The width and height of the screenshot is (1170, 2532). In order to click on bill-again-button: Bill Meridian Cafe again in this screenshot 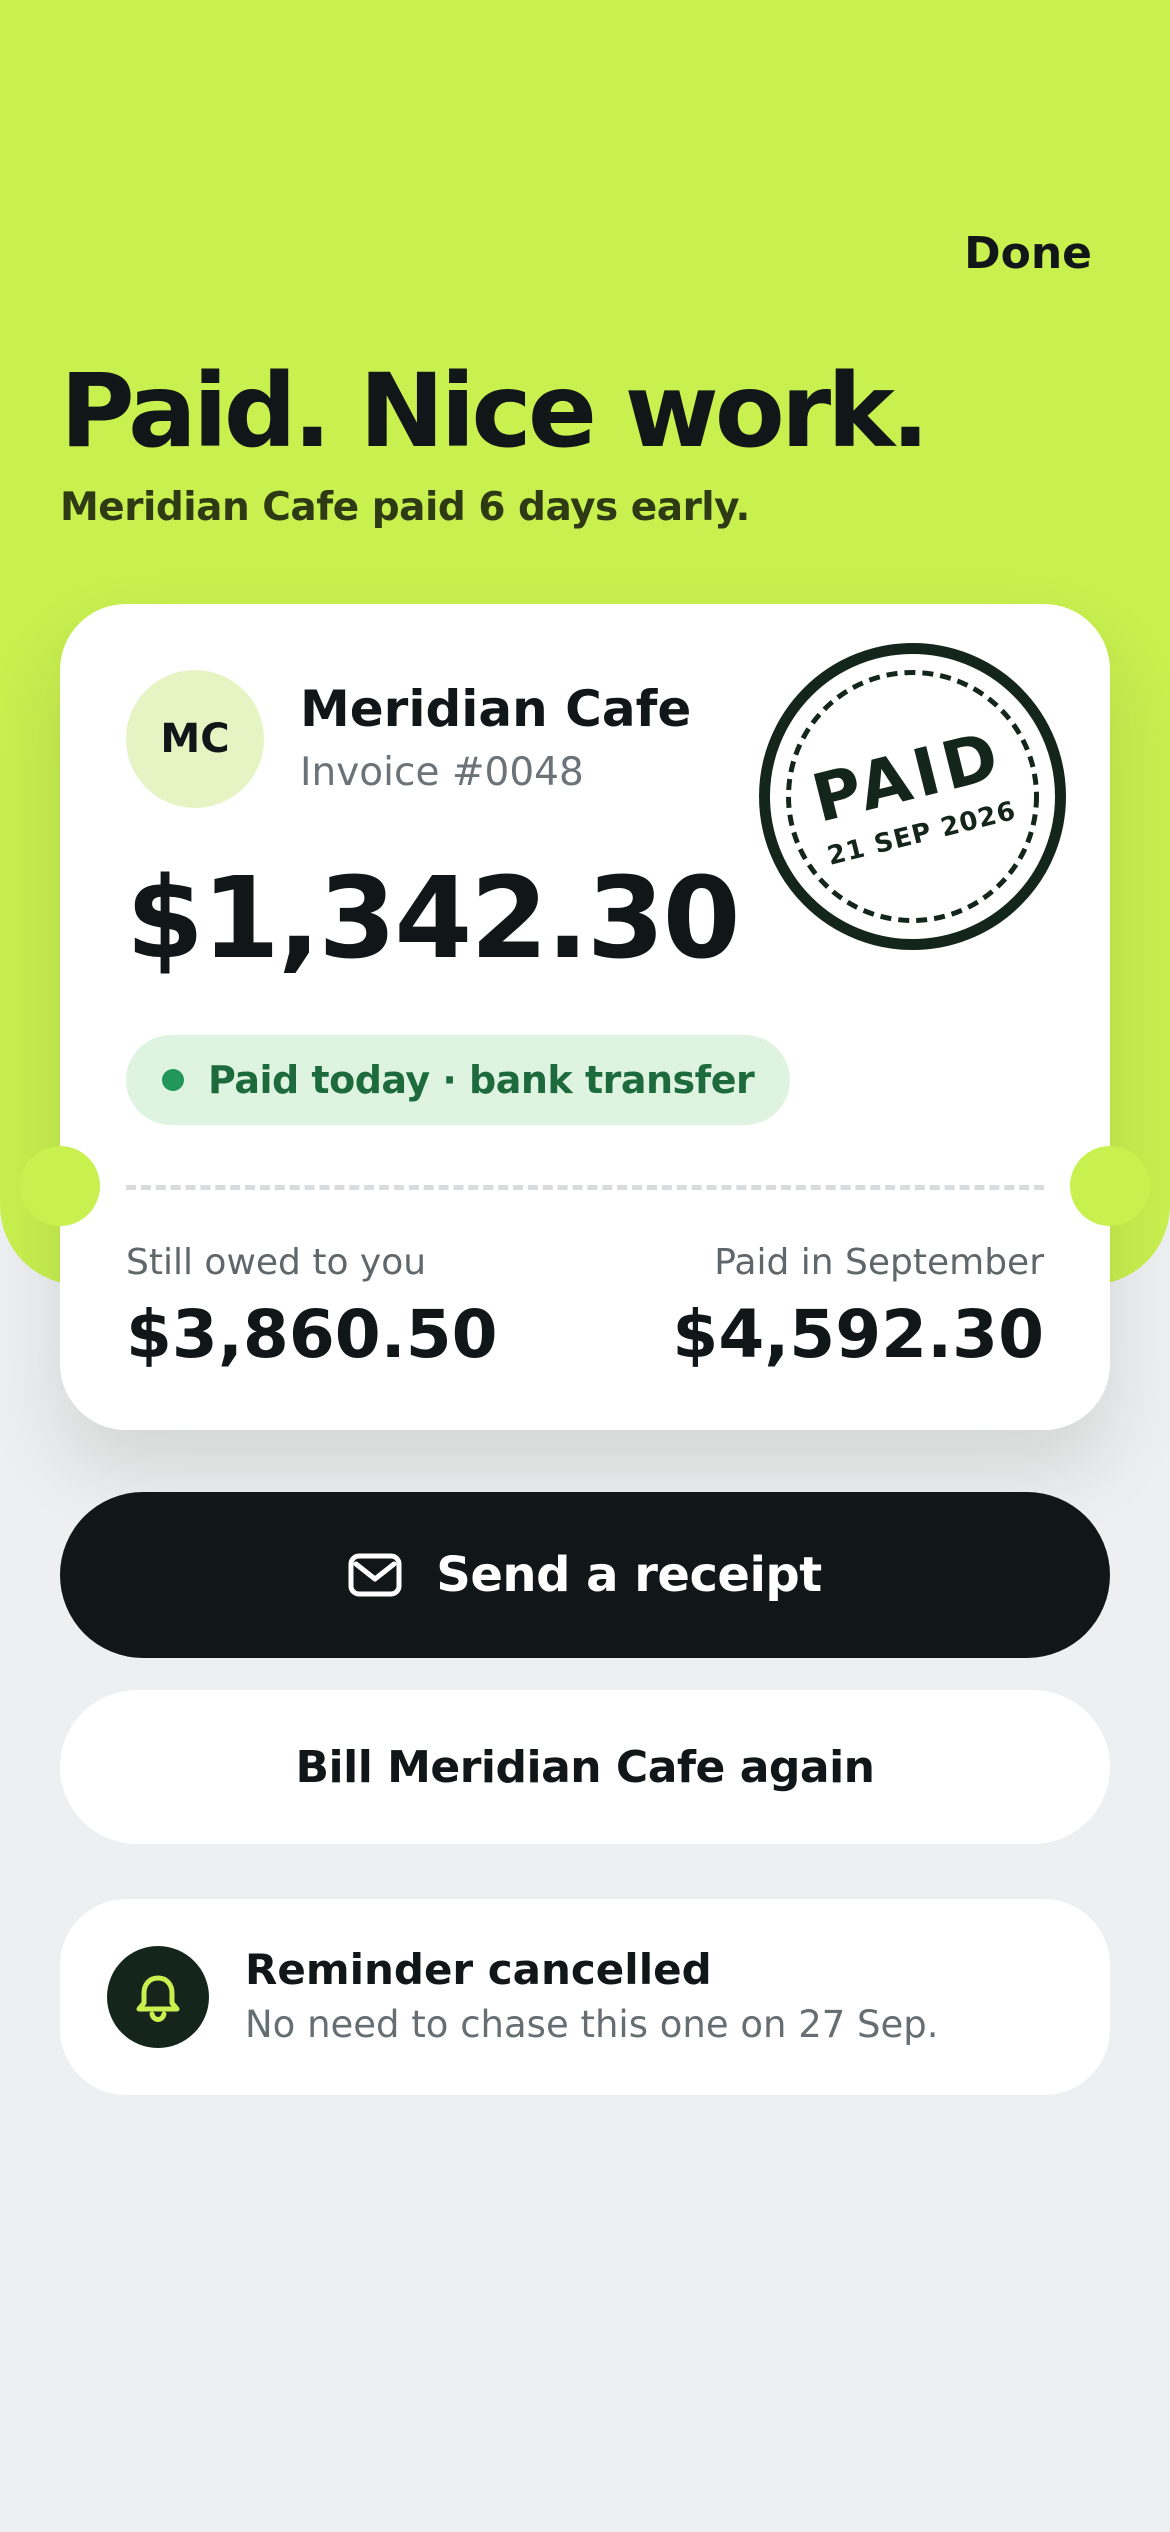, I will do `click(585, 1767)`.